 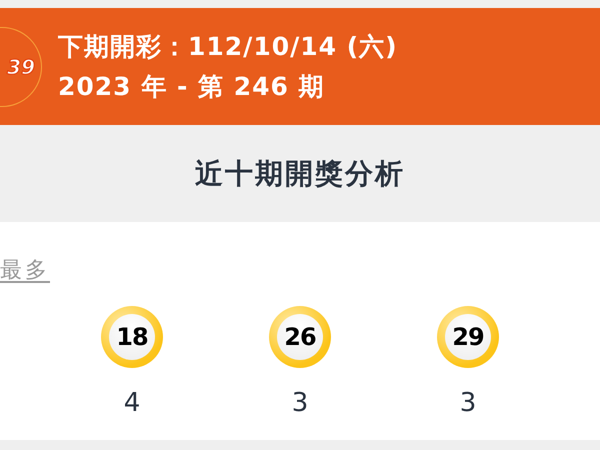 I want to click on ball-number: 26, so click(x=300, y=337).